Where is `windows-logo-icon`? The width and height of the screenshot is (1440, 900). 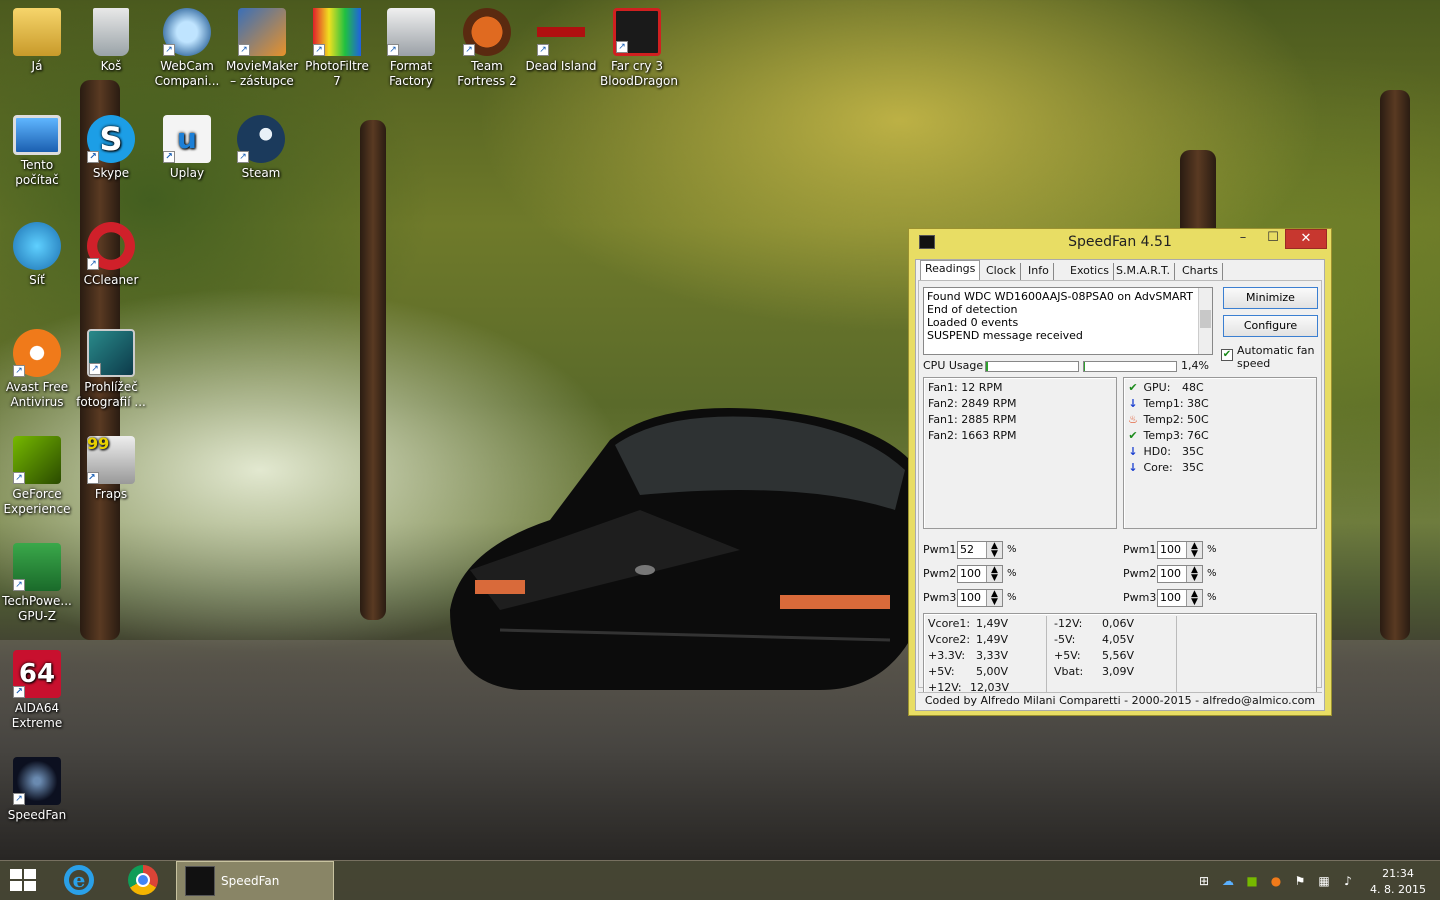 windows-logo-icon is located at coordinates (30, 874).